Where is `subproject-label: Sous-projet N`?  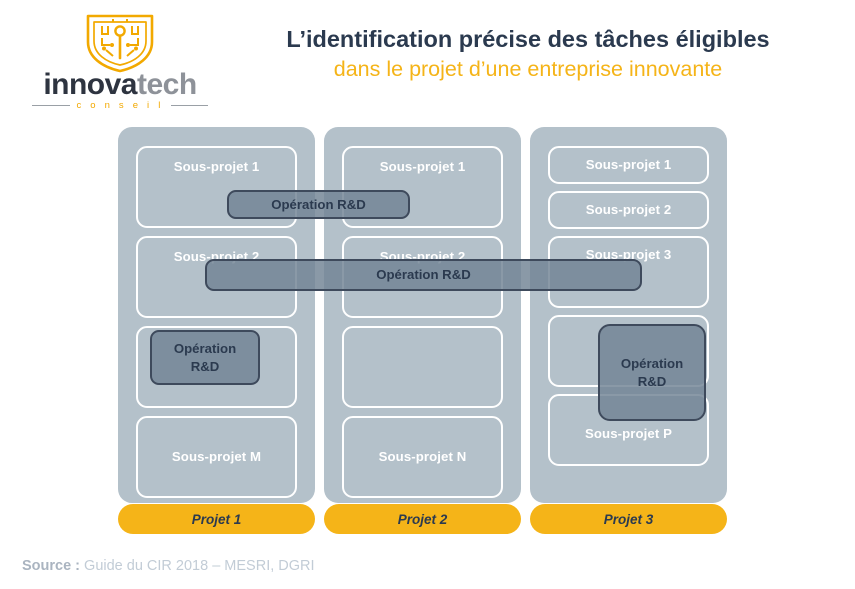 subproject-label: Sous-projet N is located at coordinates (422, 456).